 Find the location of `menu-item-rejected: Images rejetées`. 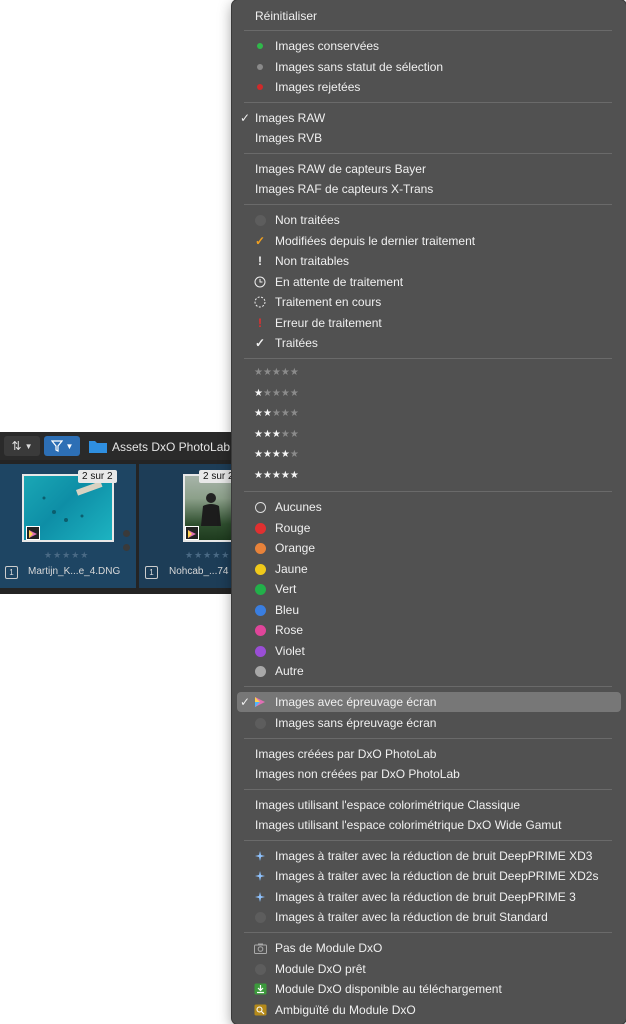

menu-item-rejected: Images rejetées is located at coordinates (429, 87).